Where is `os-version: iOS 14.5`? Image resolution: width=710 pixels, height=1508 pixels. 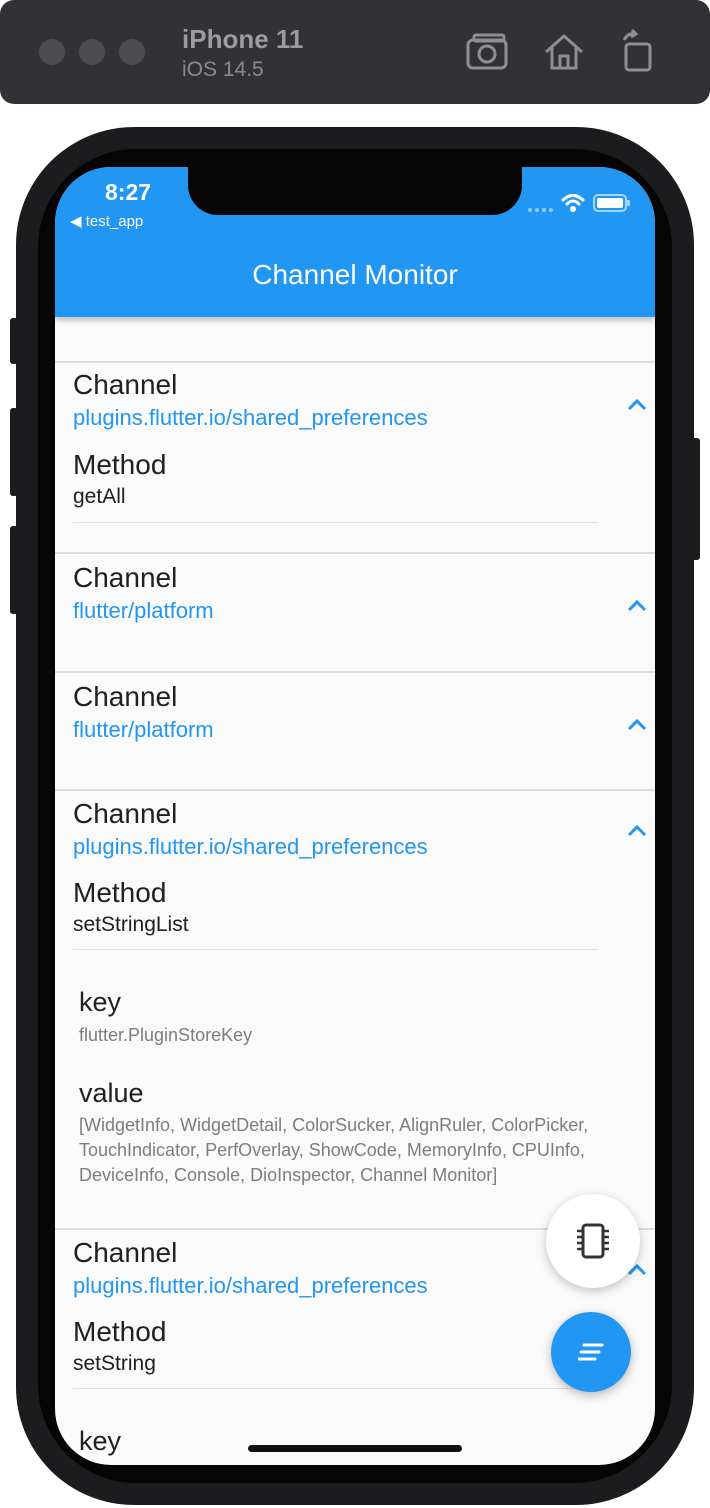 os-version: iOS 14.5 is located at coordinates (223, 69).